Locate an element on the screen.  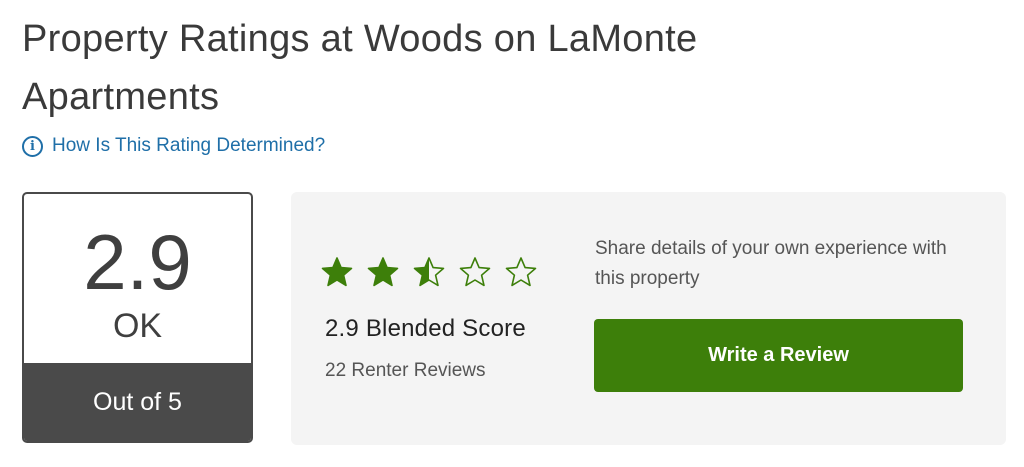
star-half-icon is located at coordinates (429, 272).